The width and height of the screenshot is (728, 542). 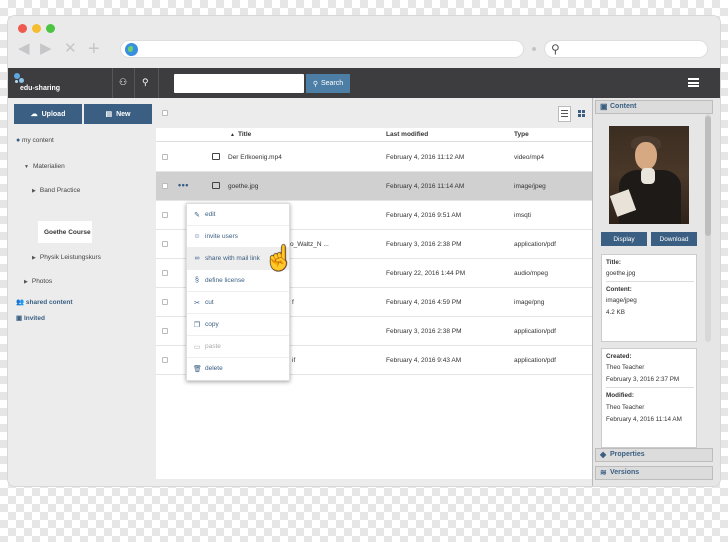 I want to click on row-type: audio/mpeg, so click(x=531, y=273).